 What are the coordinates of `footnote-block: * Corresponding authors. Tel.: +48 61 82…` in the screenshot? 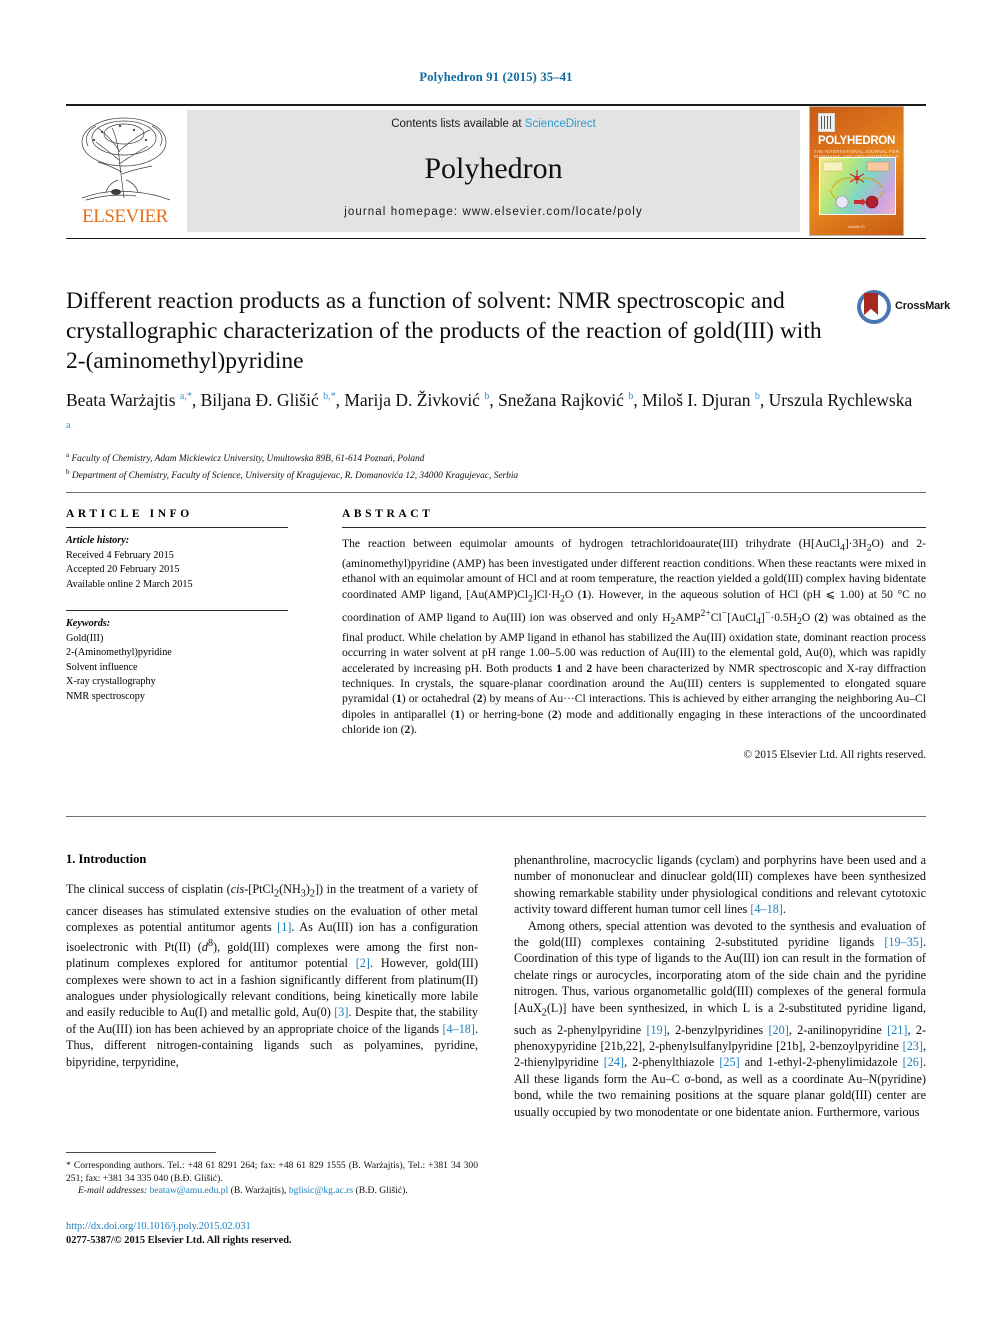 It's located at (272, 1179).